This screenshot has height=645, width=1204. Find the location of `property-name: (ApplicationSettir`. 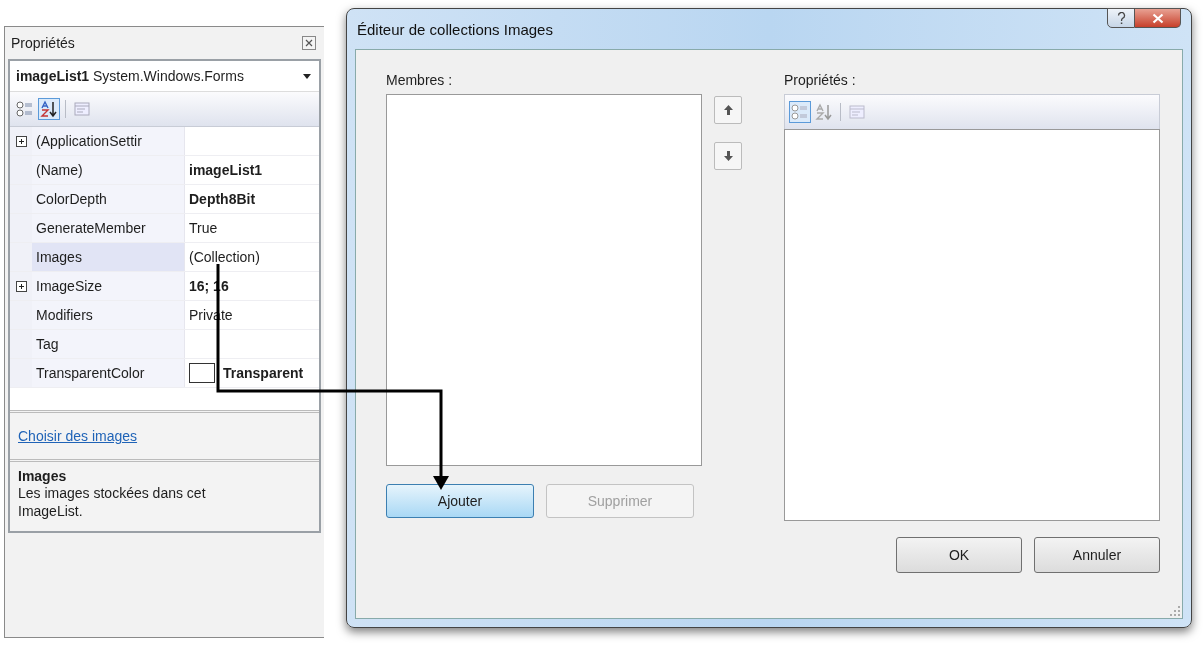

property-name: (ApplicationSettir is located at coordinates (108, 141).